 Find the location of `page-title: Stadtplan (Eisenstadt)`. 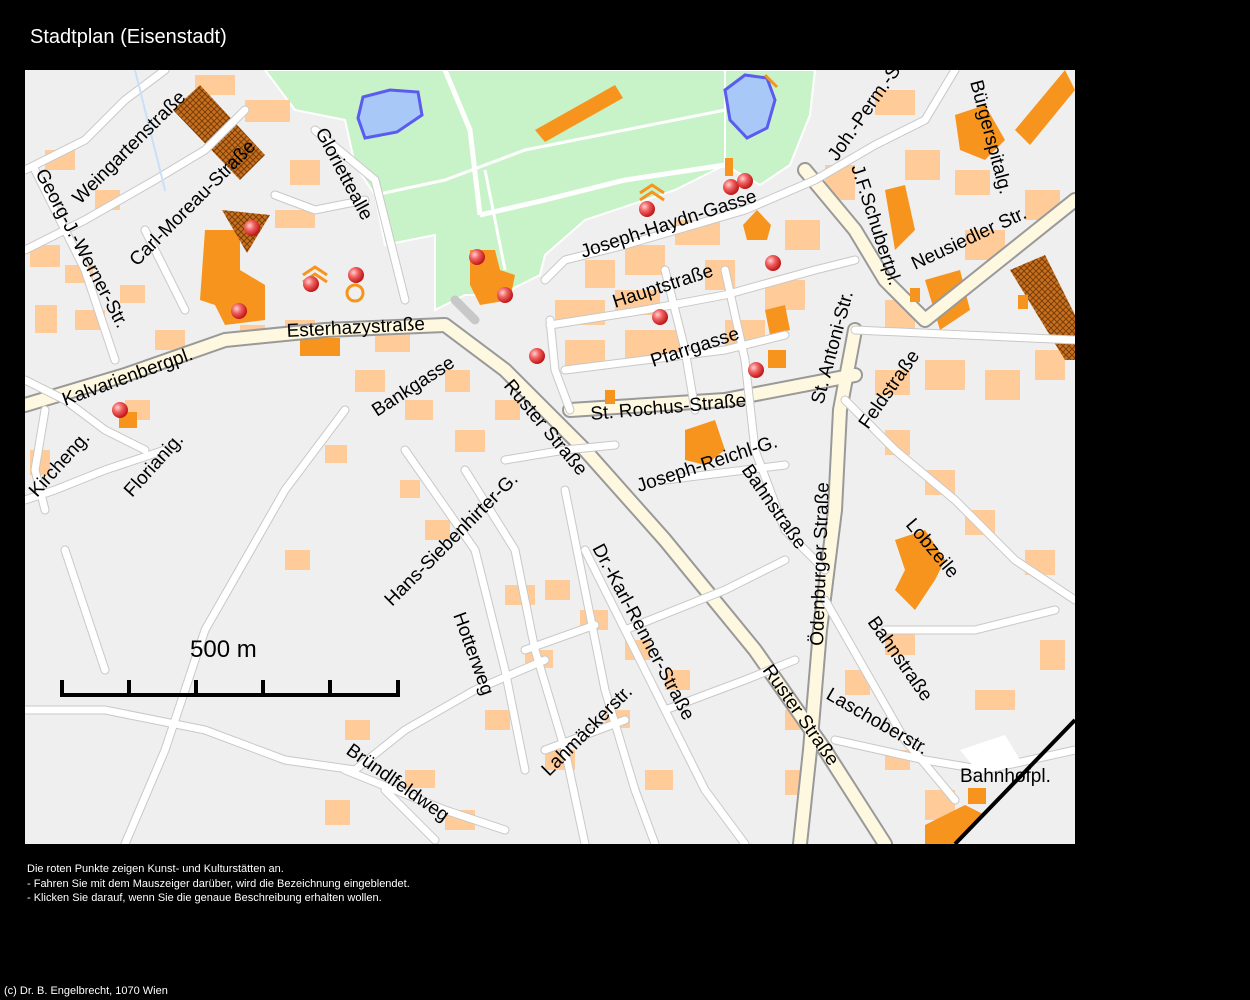

page-title: Stadtplan (Eisenstadt) is located at coordinates (128, 37).